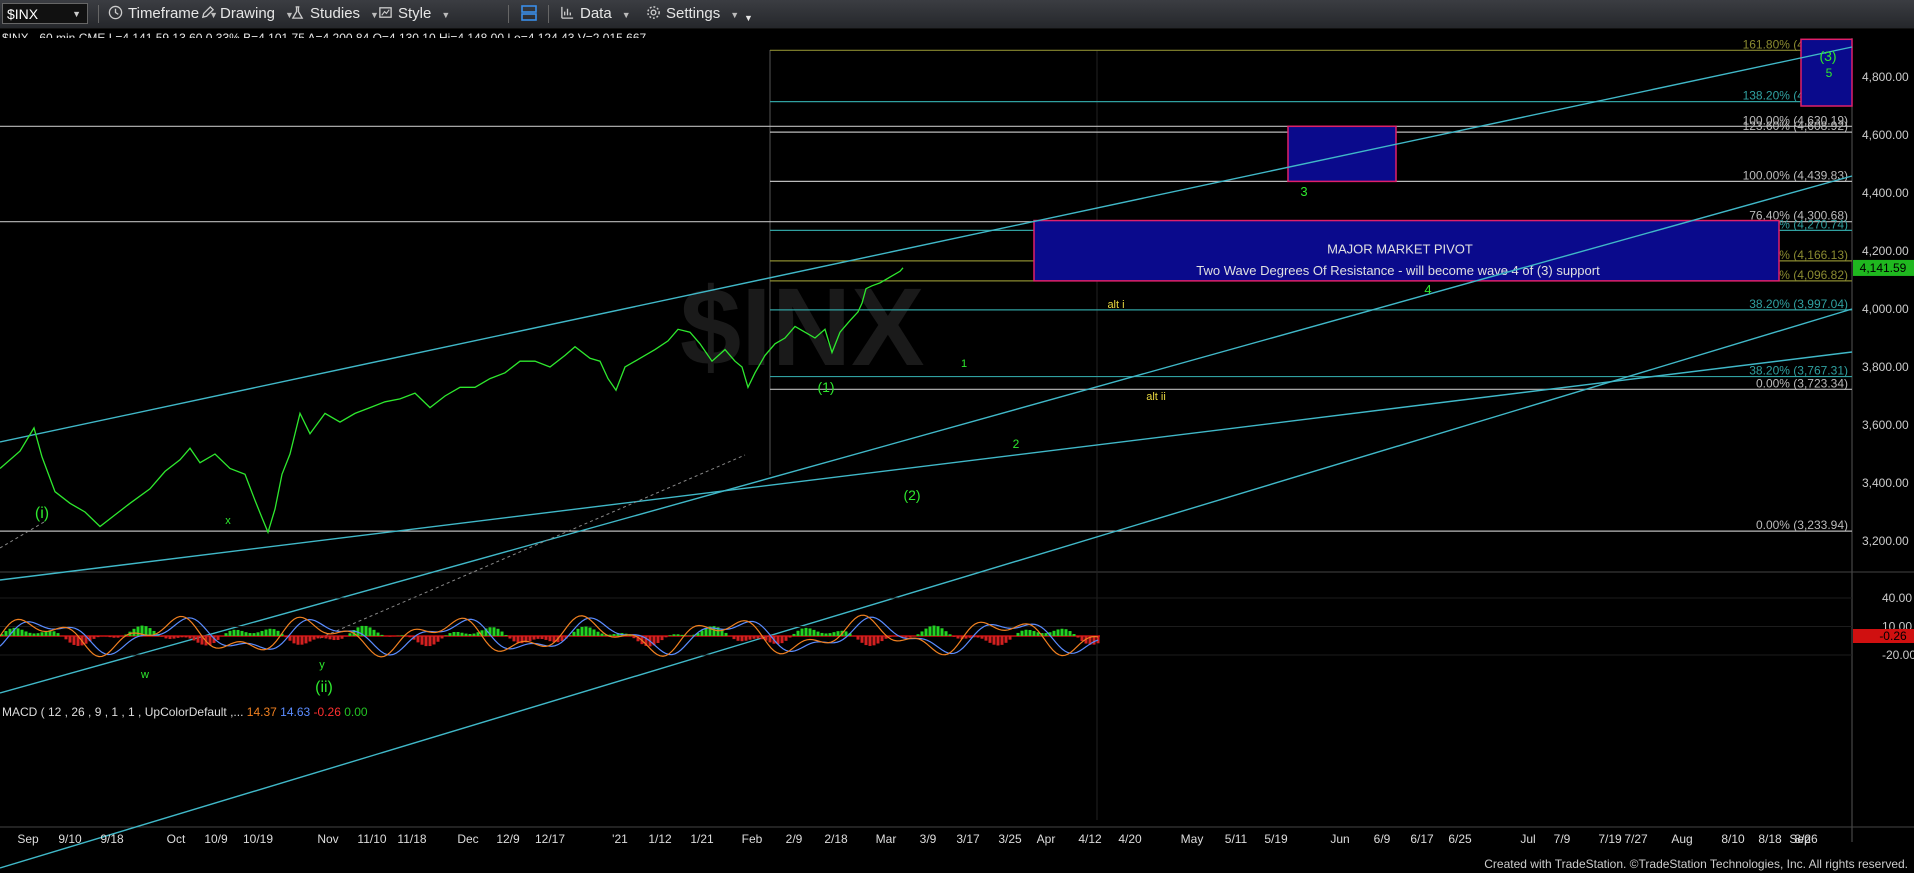 The height and width of the screenshot is (873, 1914). I want to click on x-tick-label: 3/17, so click(968, 839).